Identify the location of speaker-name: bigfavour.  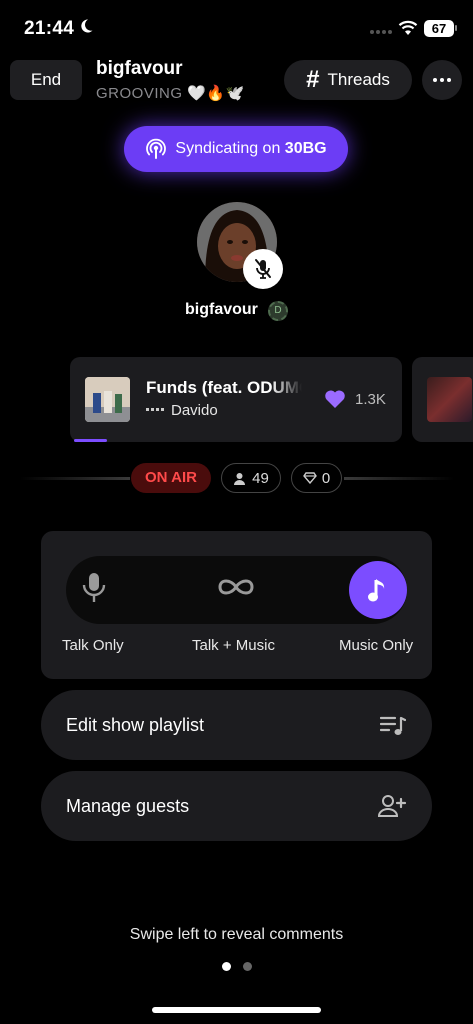
(221, 309).